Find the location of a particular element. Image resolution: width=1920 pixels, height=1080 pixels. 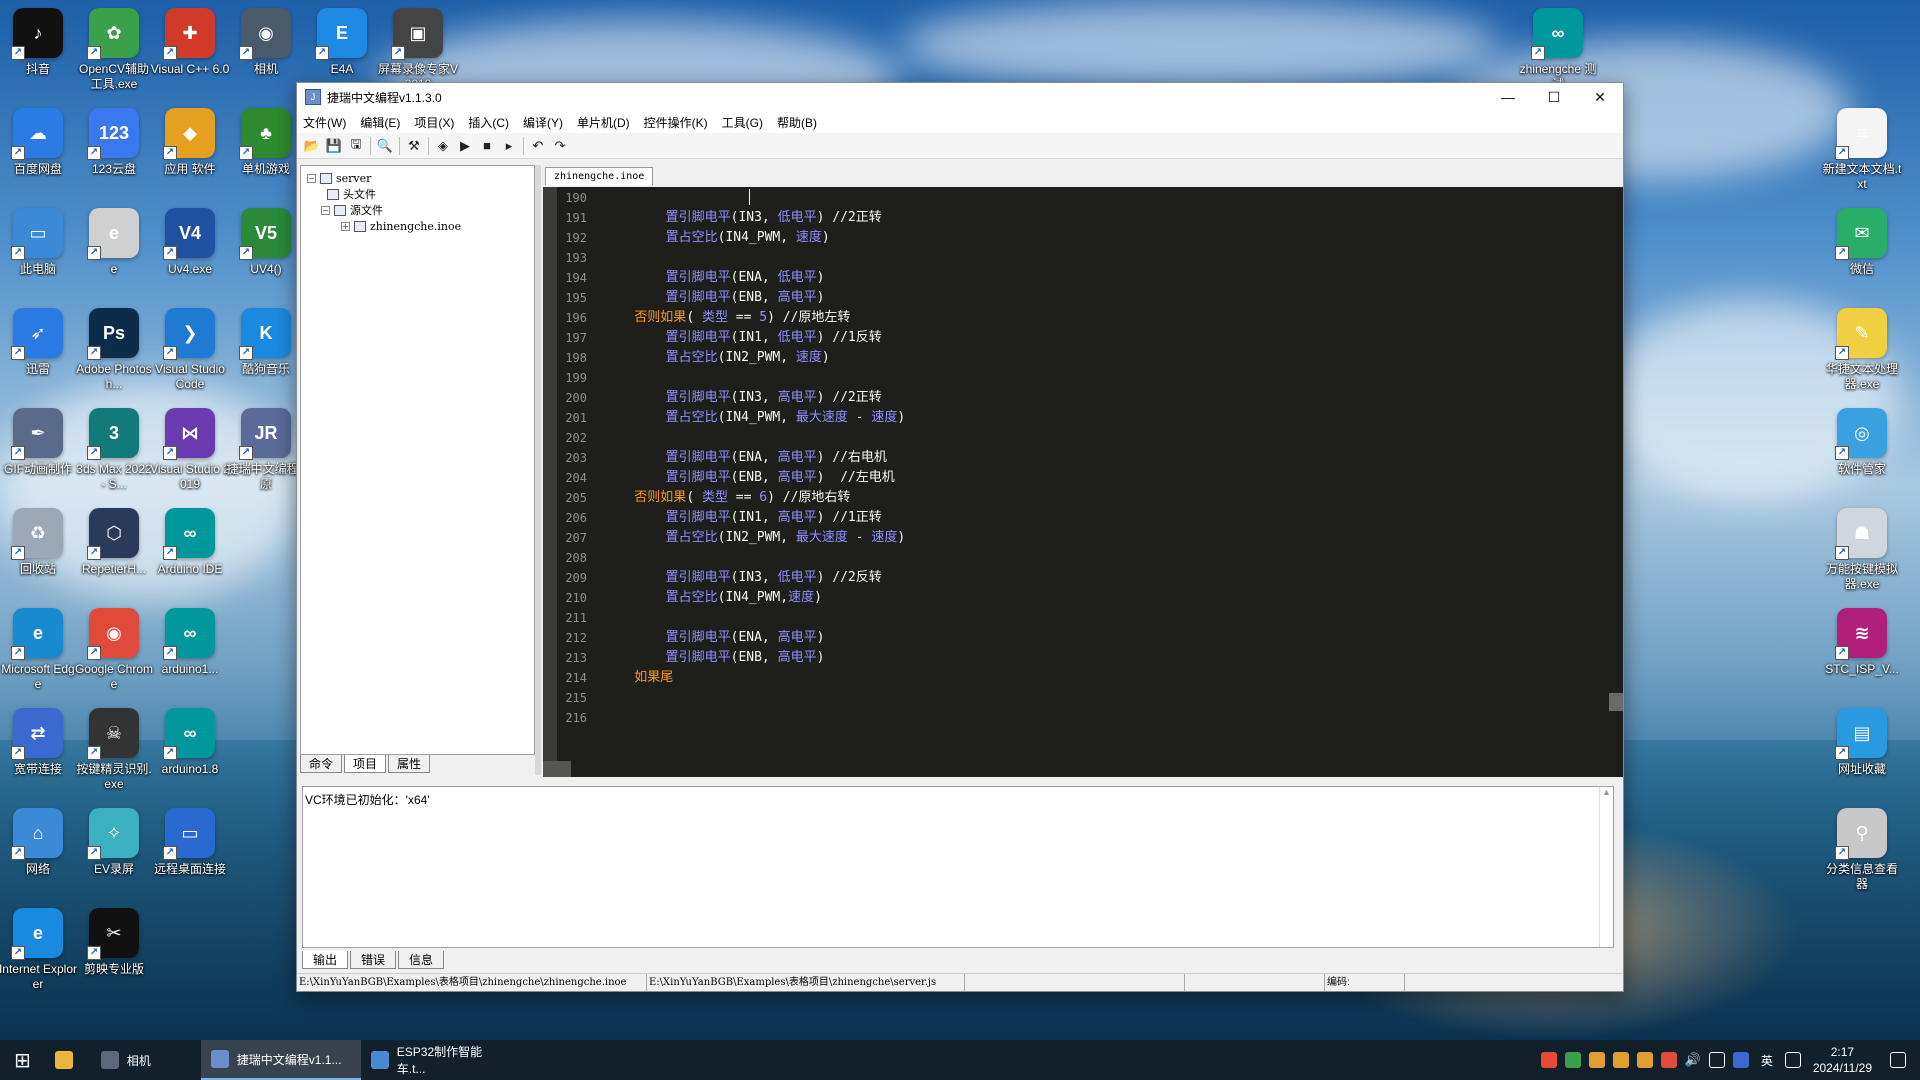

ime-indicator: 英 is located at coordinates (1767, 1060).